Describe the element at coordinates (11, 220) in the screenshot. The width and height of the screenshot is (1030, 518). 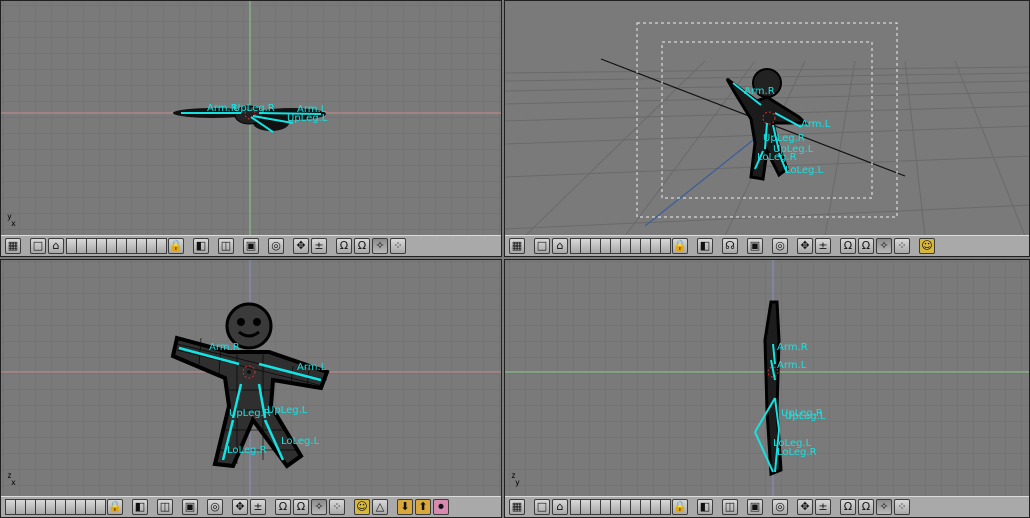
I see `axis-widget: y x` at that location.